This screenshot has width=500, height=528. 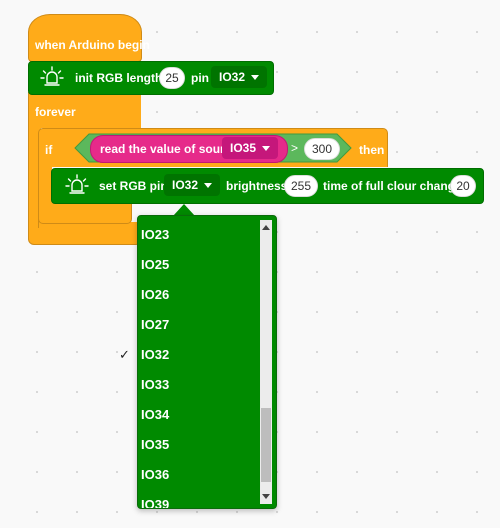 I want to click on menu-item-label: IO33, so click(x=155, y=384).